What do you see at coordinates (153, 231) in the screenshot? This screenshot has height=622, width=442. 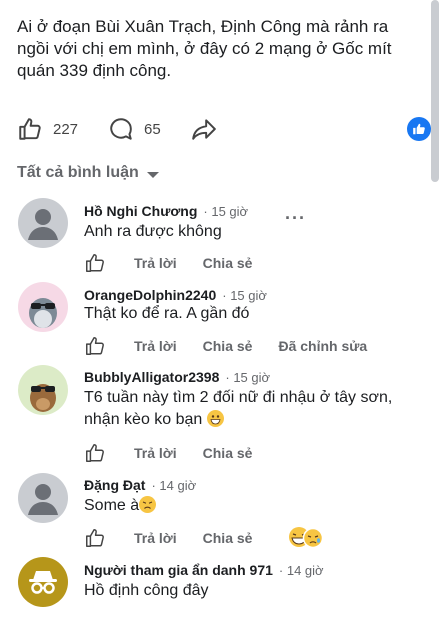 I see `comment-text: Anh ra được không` at bounding box center [153, 231].